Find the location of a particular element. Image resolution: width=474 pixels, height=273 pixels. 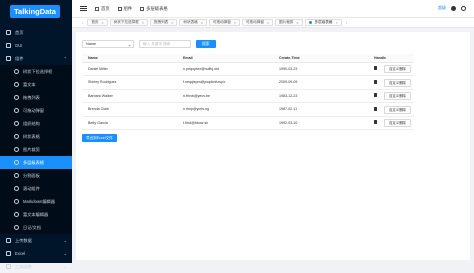

sidebar-item-label: Excel is located at coordinates (20, 253).